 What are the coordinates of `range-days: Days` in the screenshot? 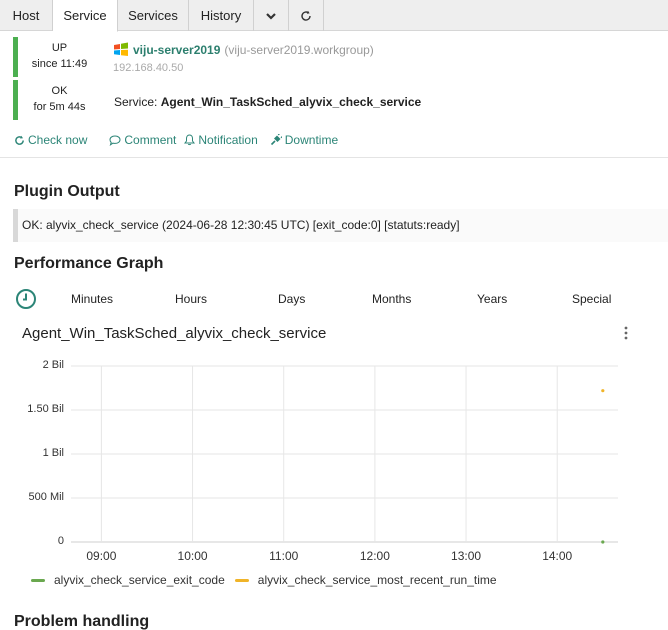 It's located at (291, 299).